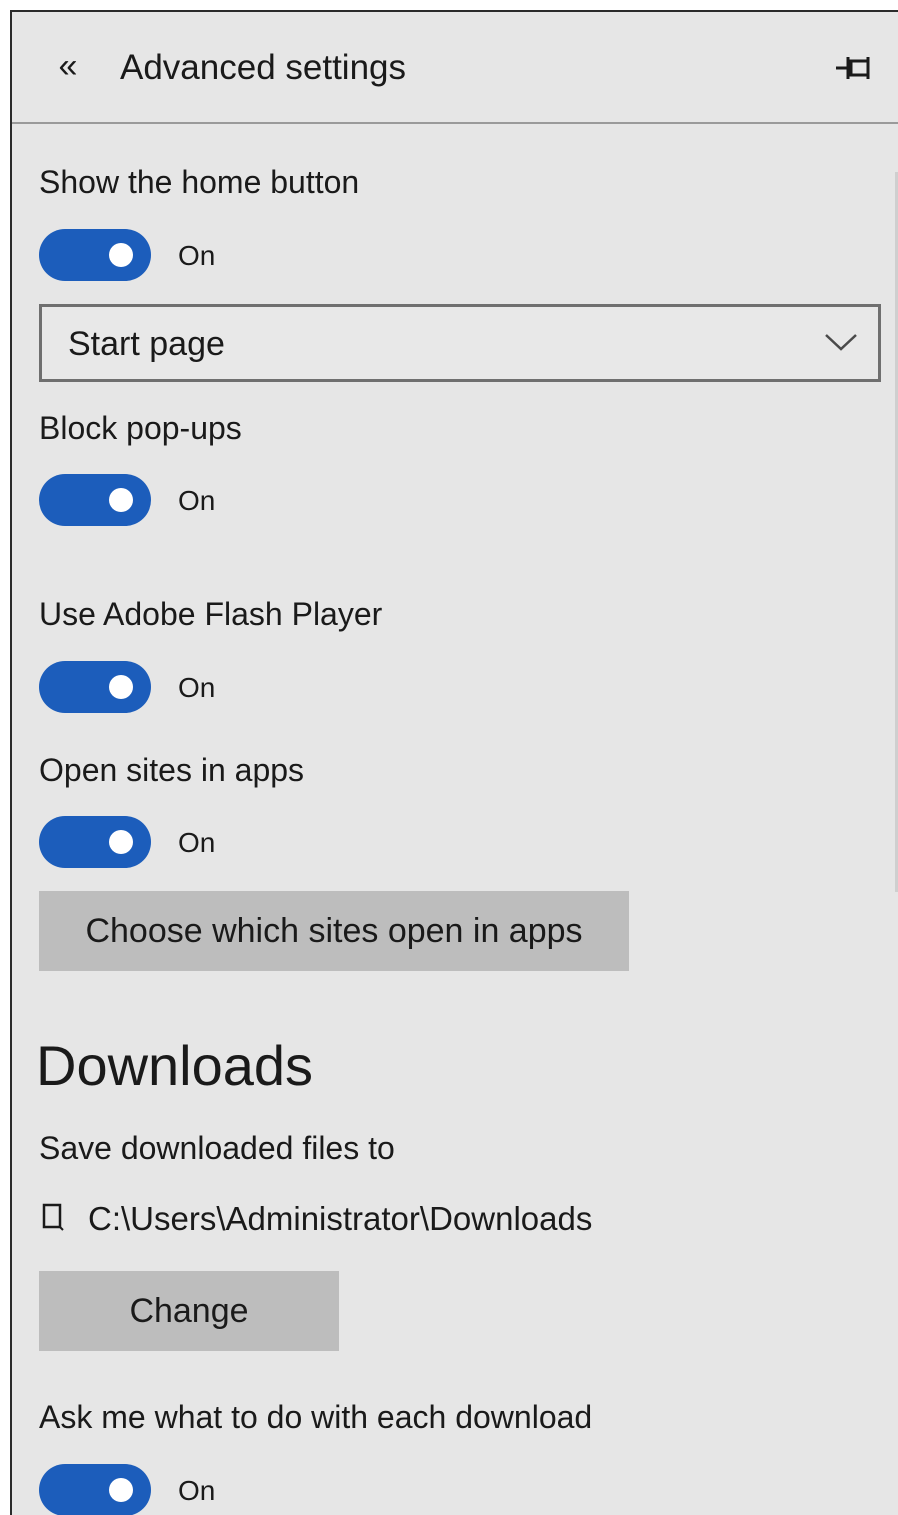 The height and width of the screenshot is (1515, 898). I want to click on back-button: «, so click(68, 66).